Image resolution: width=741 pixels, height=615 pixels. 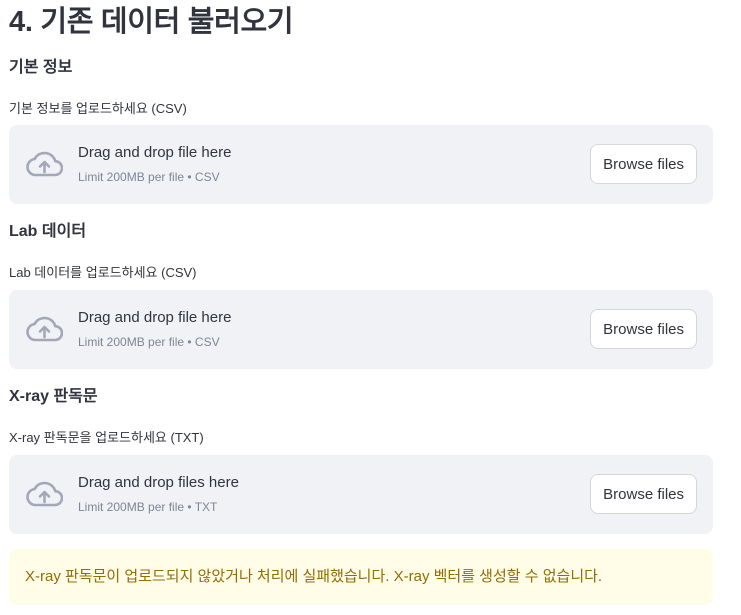 What do you see at coordinates (151, 22) in the screenshot?
I see `page-title: 4. 기존 데이터 불러오기` at bounding box center [151, 22].